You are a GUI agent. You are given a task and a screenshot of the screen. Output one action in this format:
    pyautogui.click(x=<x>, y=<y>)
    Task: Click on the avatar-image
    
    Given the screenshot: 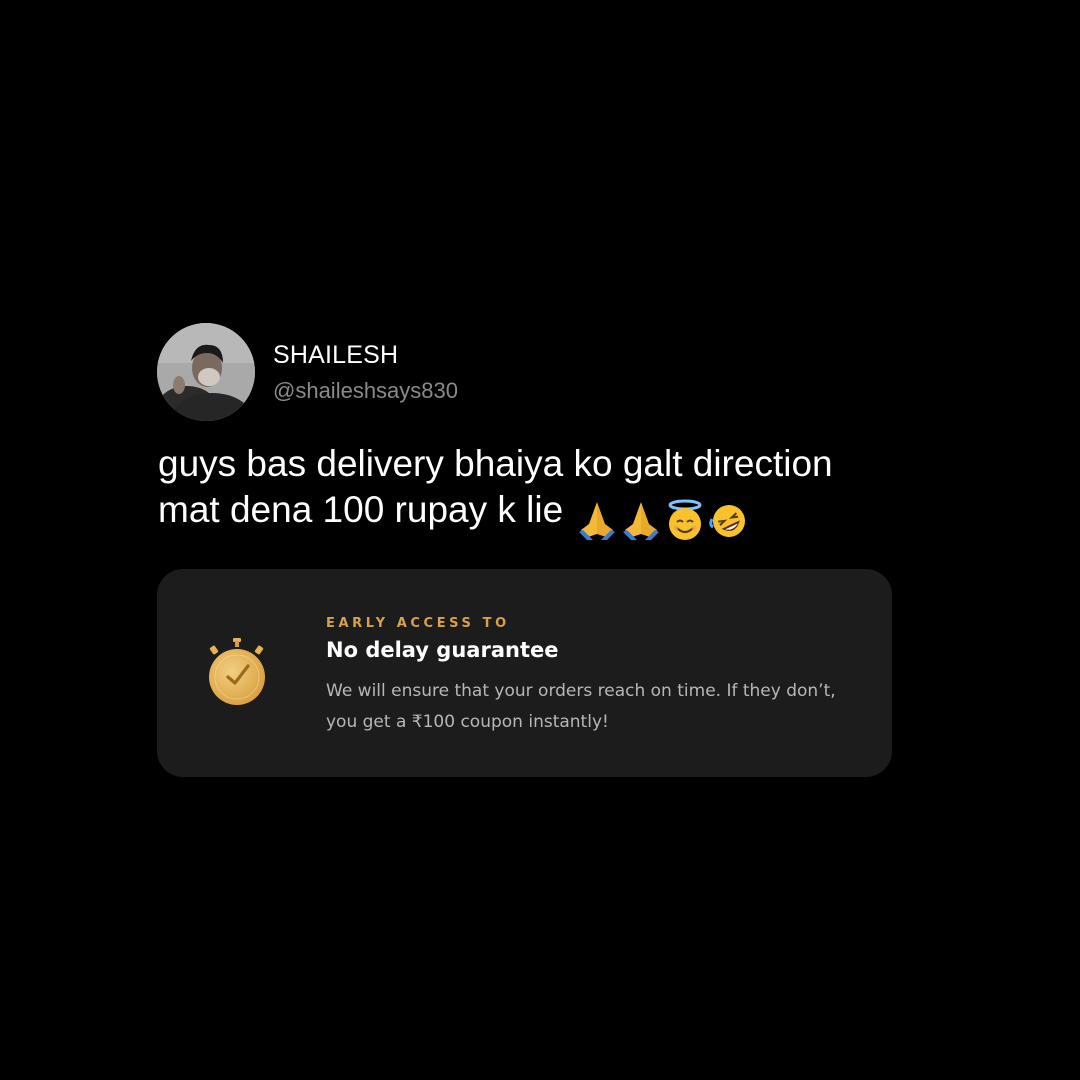 What is the action you would take?
    pyautogui.click(x=206, y=372)
    